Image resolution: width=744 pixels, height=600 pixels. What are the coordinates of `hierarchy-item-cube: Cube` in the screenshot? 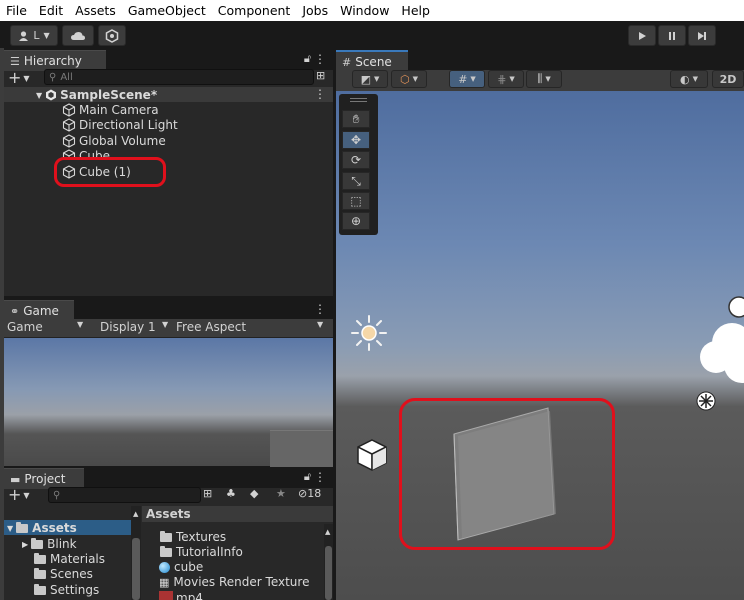 It's located at (86, 153).